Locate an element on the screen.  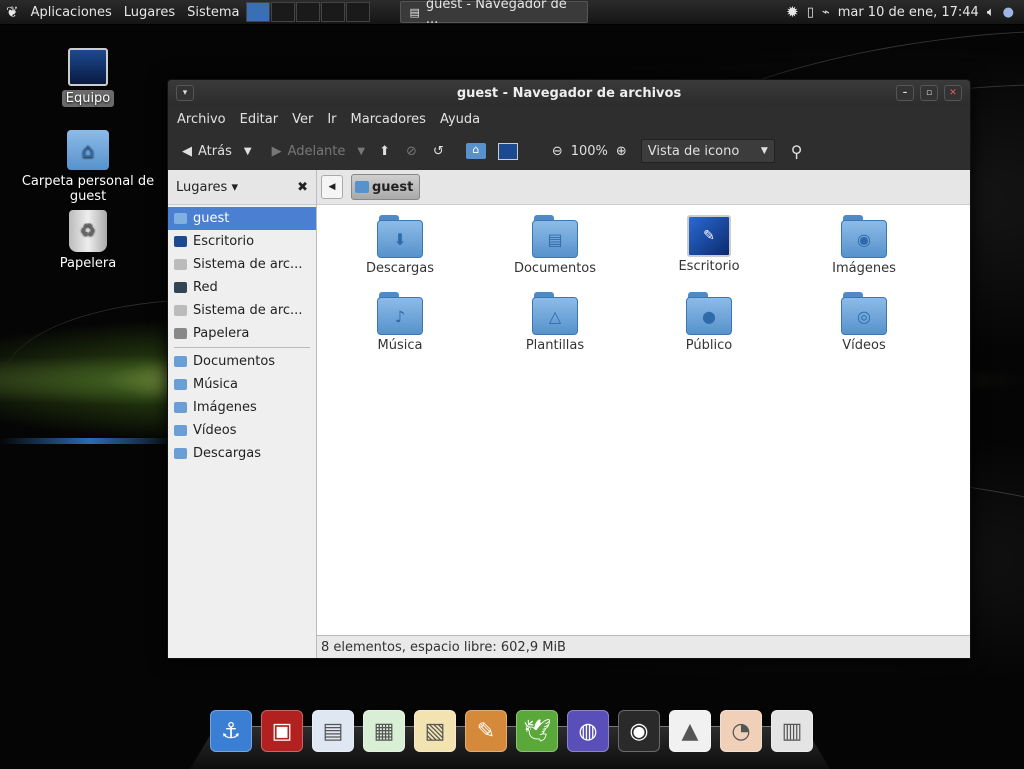
forward-history-dropdown: ▼ is located at coordinates (361, 151).